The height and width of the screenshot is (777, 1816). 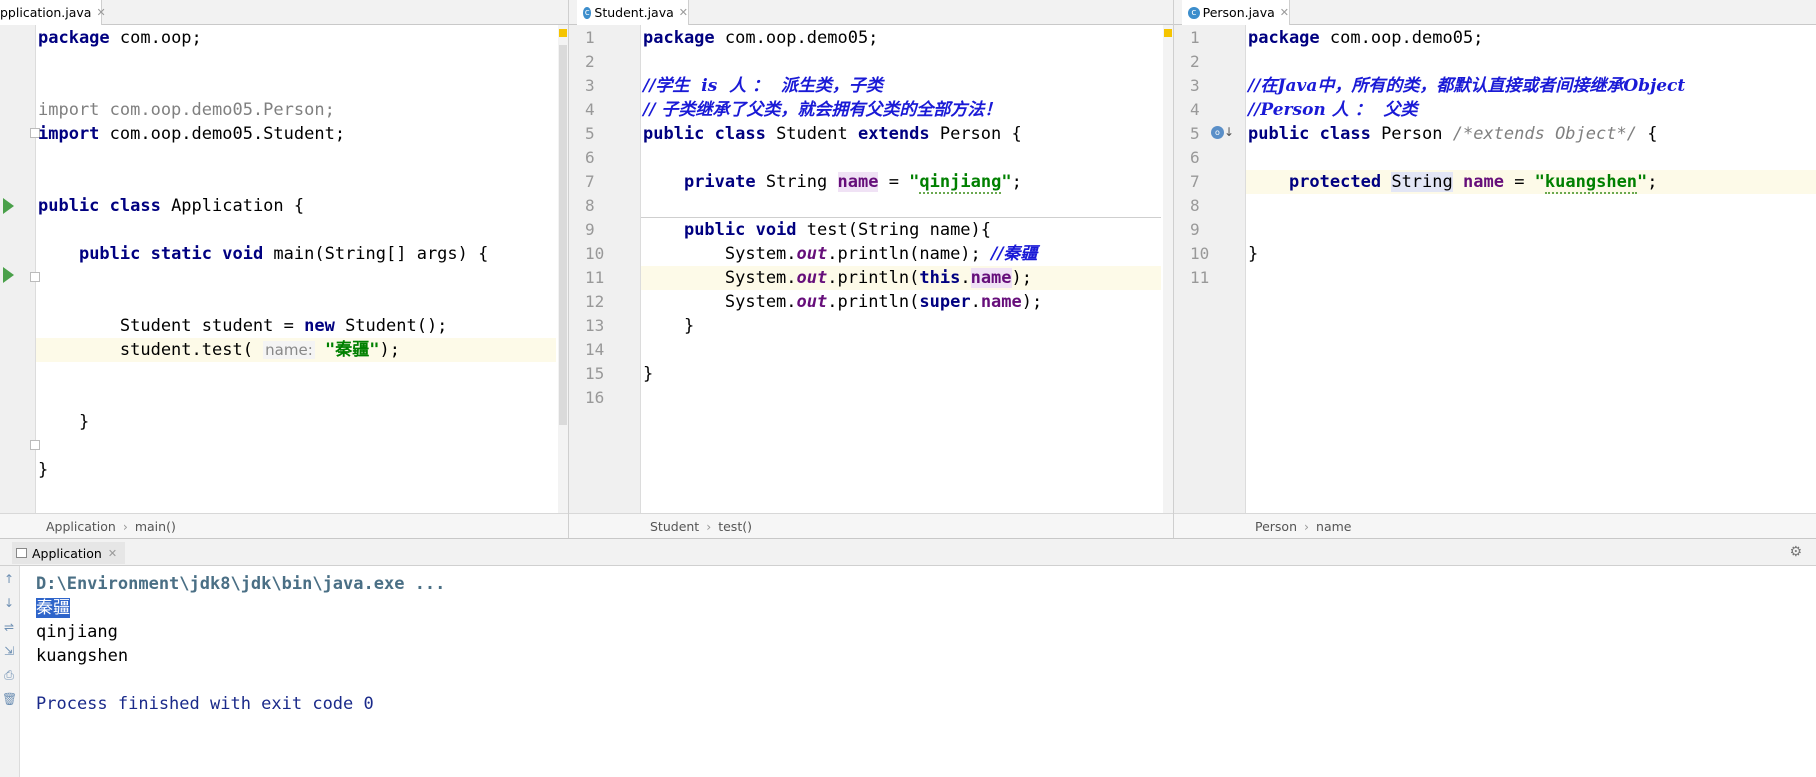 I want to click on code-line: System.out.println(name); //秦疆, so click(x=901, y=254).